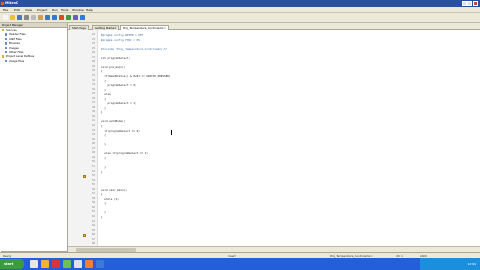 Image resolution: width=480 pixels, height=270 pixels. Describe the element at coordinates (2, 3) in the screenshot. I see `app-icon` at that location.